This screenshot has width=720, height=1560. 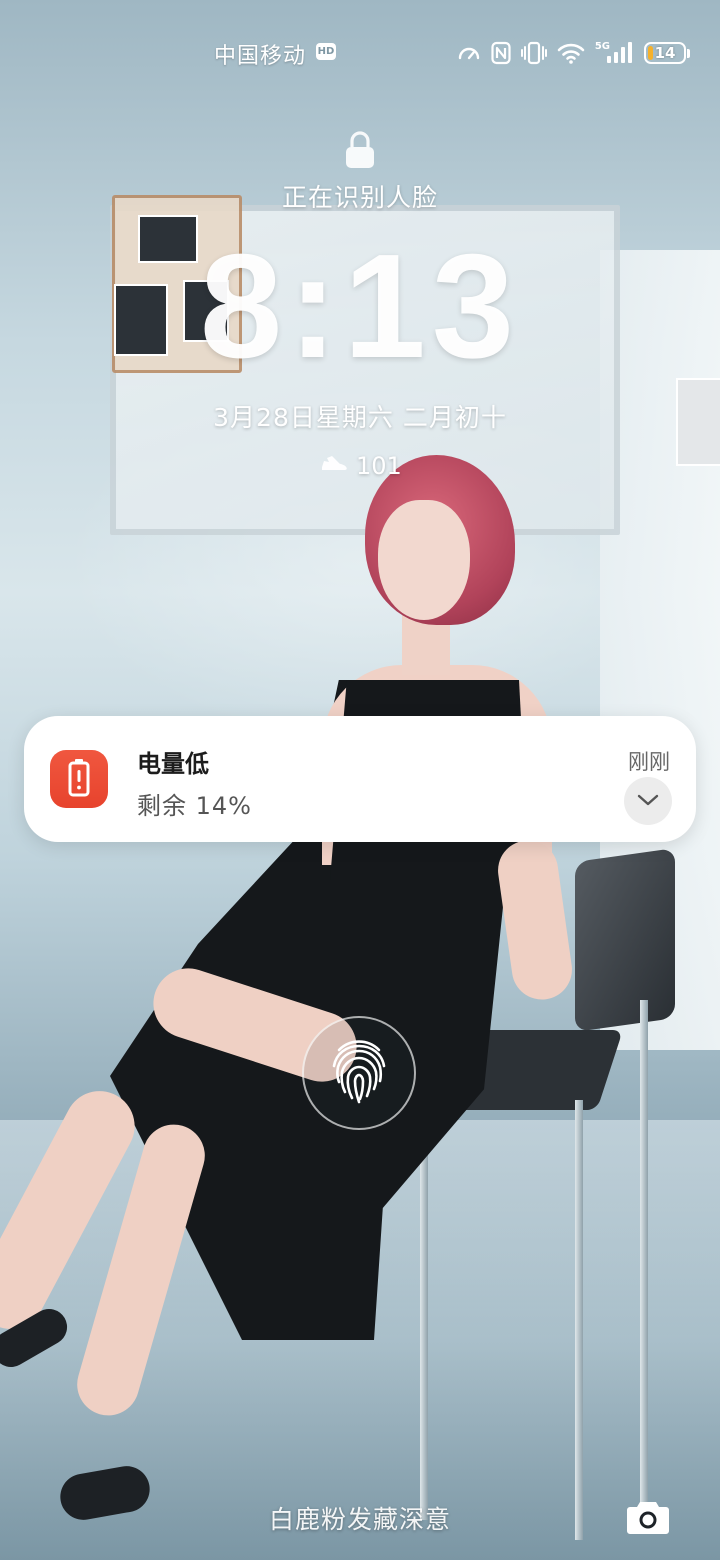 I want to click on notification-expand-button, so click(x=648, y=801).